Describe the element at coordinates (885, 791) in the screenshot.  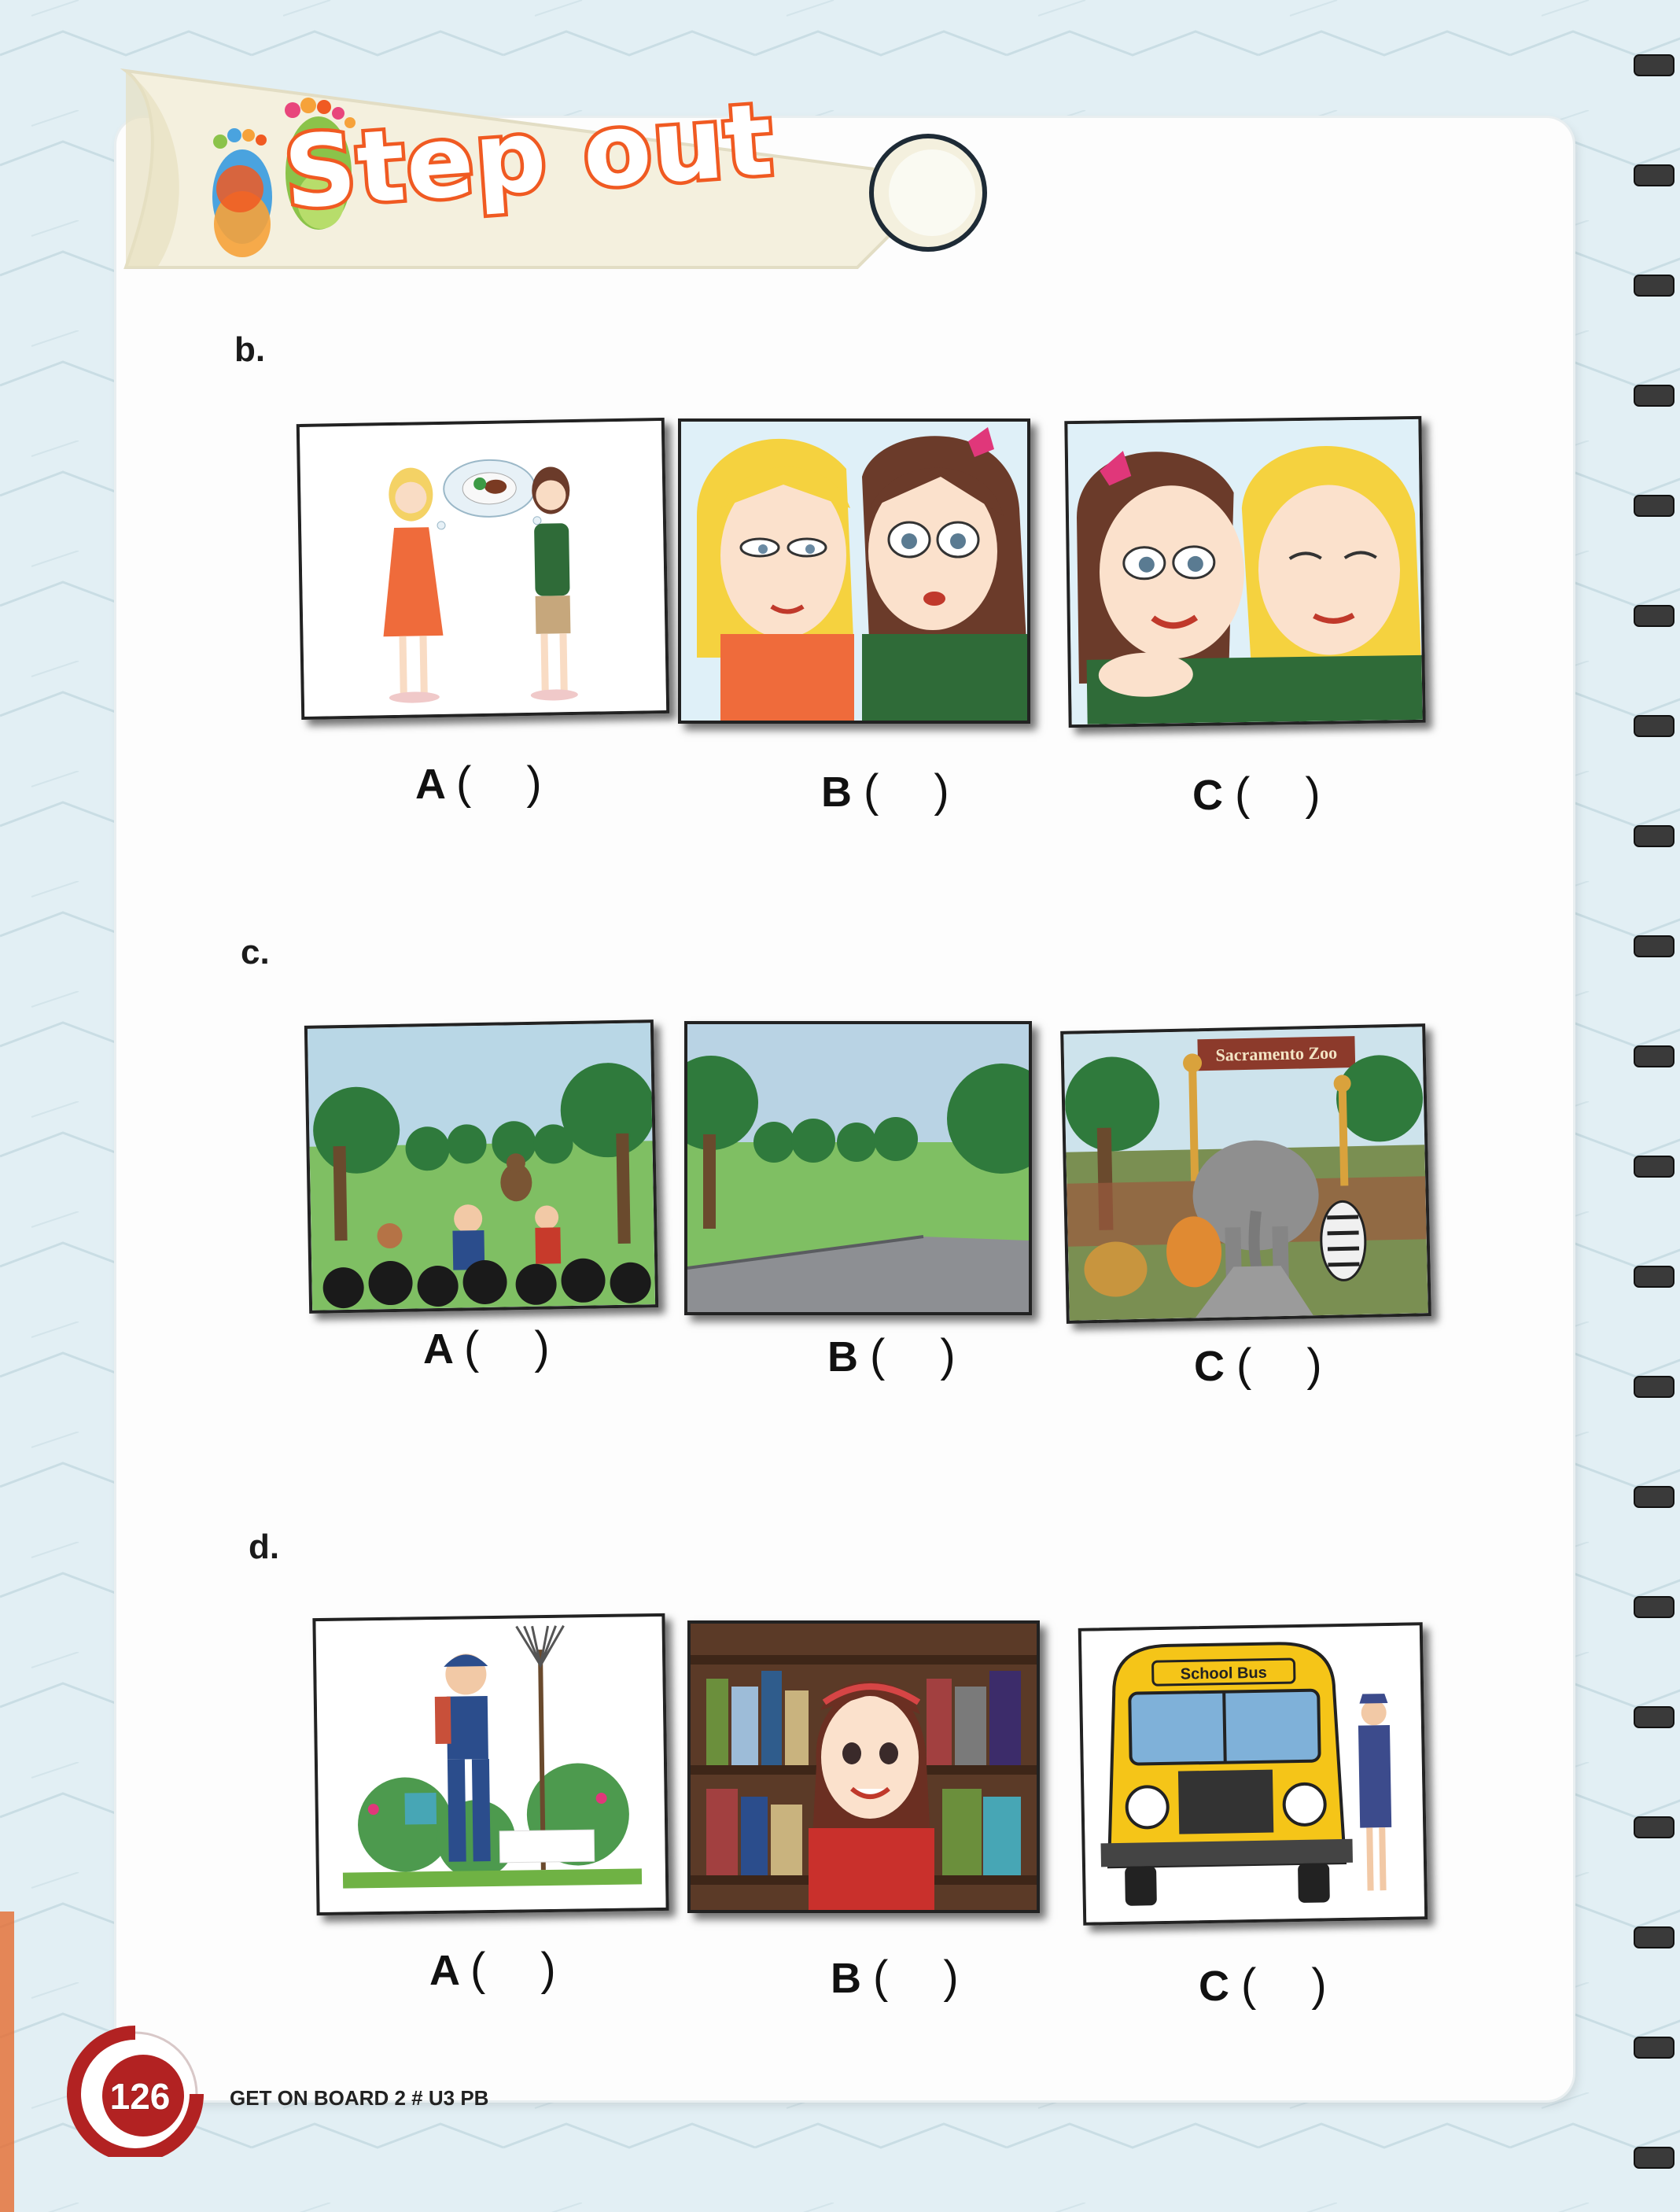
I see `option-b-b: B ()` at that location.